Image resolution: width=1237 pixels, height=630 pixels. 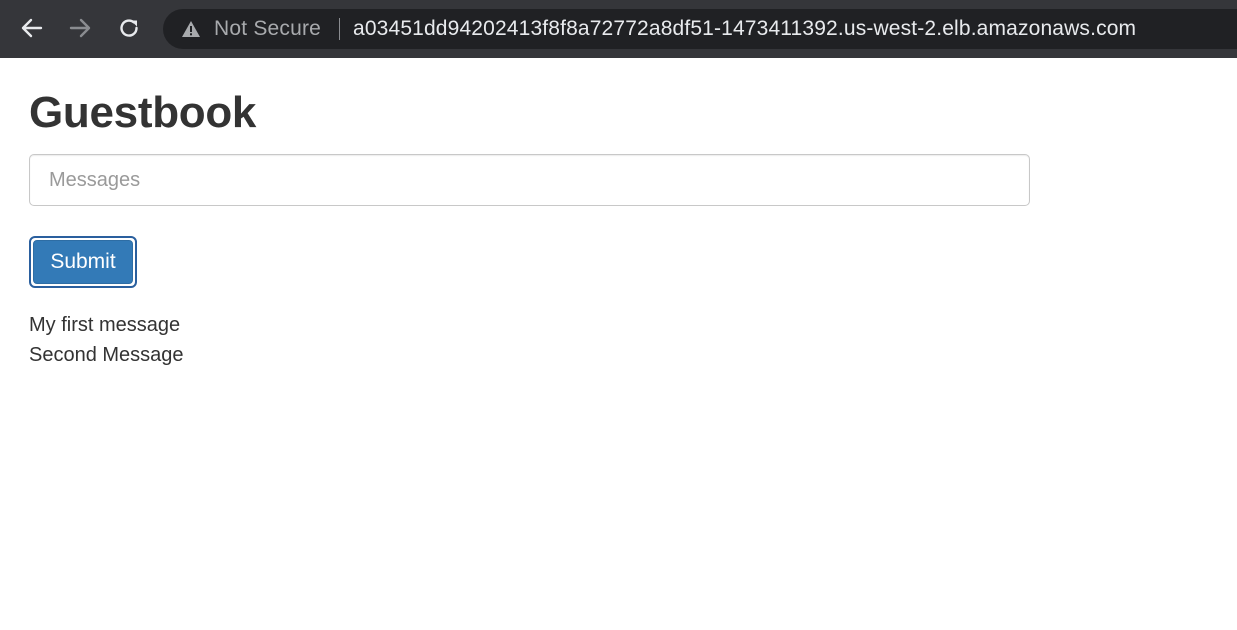 I want to click on reload-button, so click(x=129, y=28).